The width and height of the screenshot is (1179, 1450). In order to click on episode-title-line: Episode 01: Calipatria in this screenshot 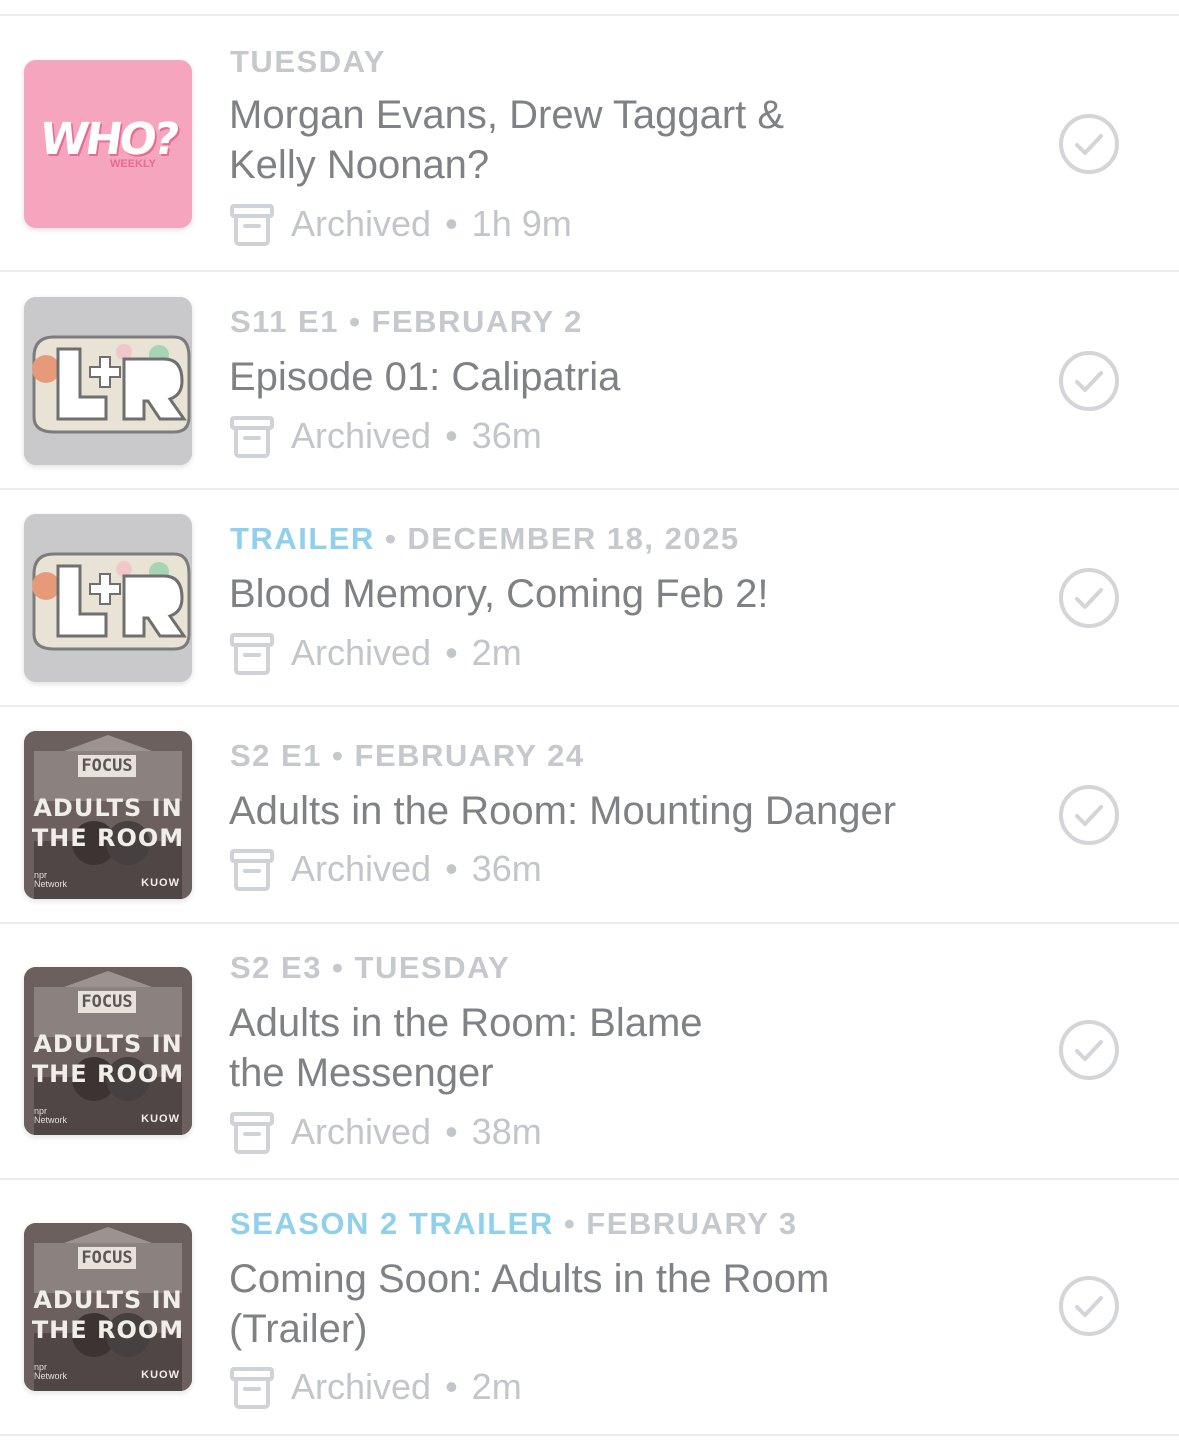, I will do `click(425, 377)`.